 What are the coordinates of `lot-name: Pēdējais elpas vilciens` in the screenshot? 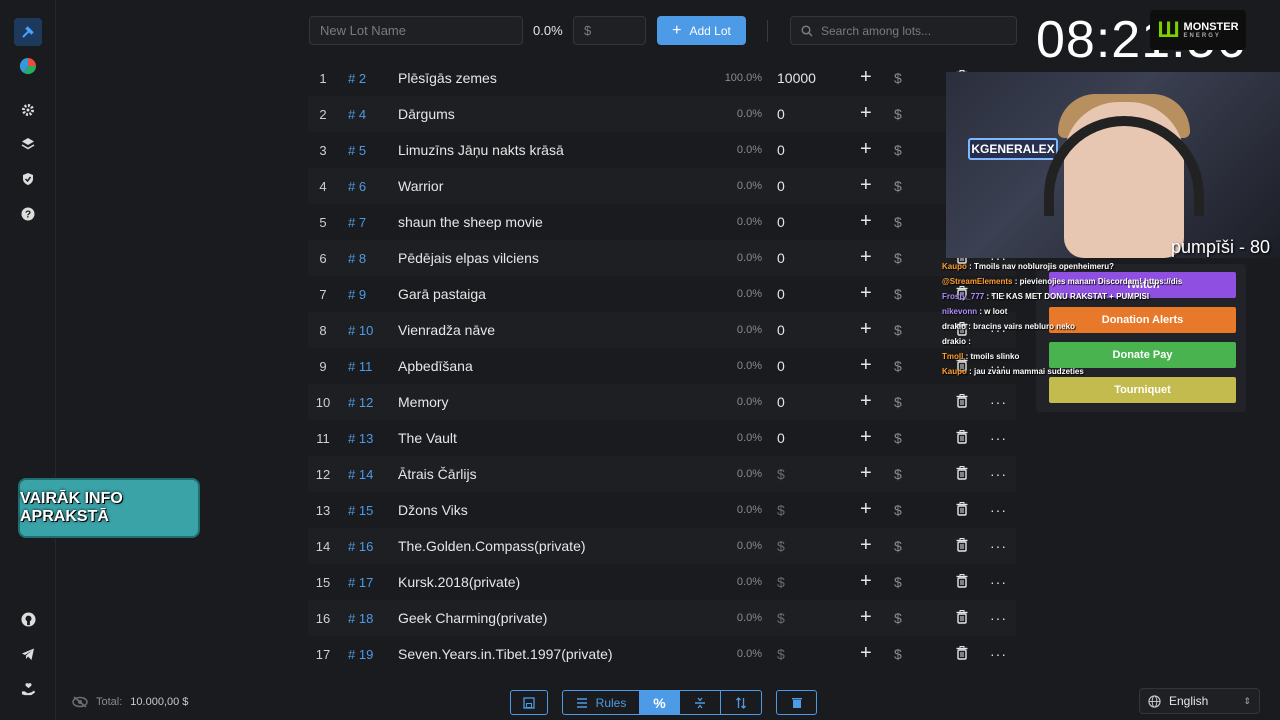 It's located at (468, 258).